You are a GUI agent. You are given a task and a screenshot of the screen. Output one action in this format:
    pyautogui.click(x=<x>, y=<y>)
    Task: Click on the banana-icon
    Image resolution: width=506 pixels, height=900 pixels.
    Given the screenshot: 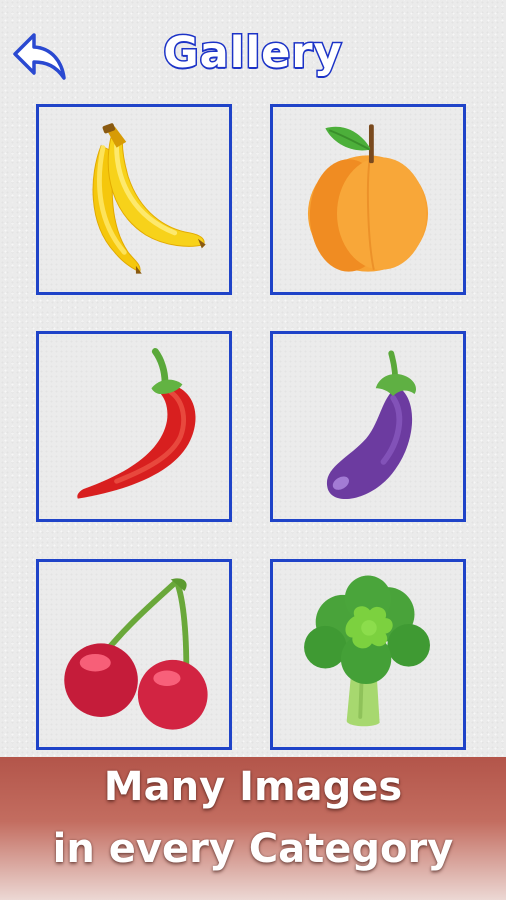 What is the action you would take?
    pyautogui.click(x=149, y=198)
    